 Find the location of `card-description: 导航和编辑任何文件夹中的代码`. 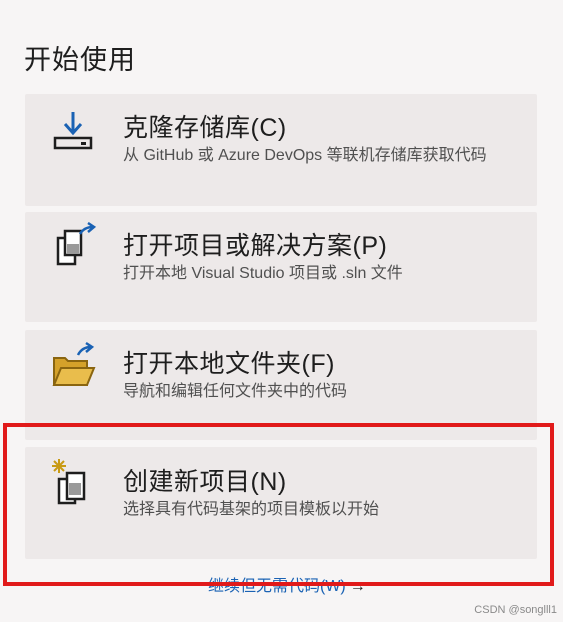

card-description: 导航和编辑任何文件夹中的代码 is located at coordinates (235, 391).